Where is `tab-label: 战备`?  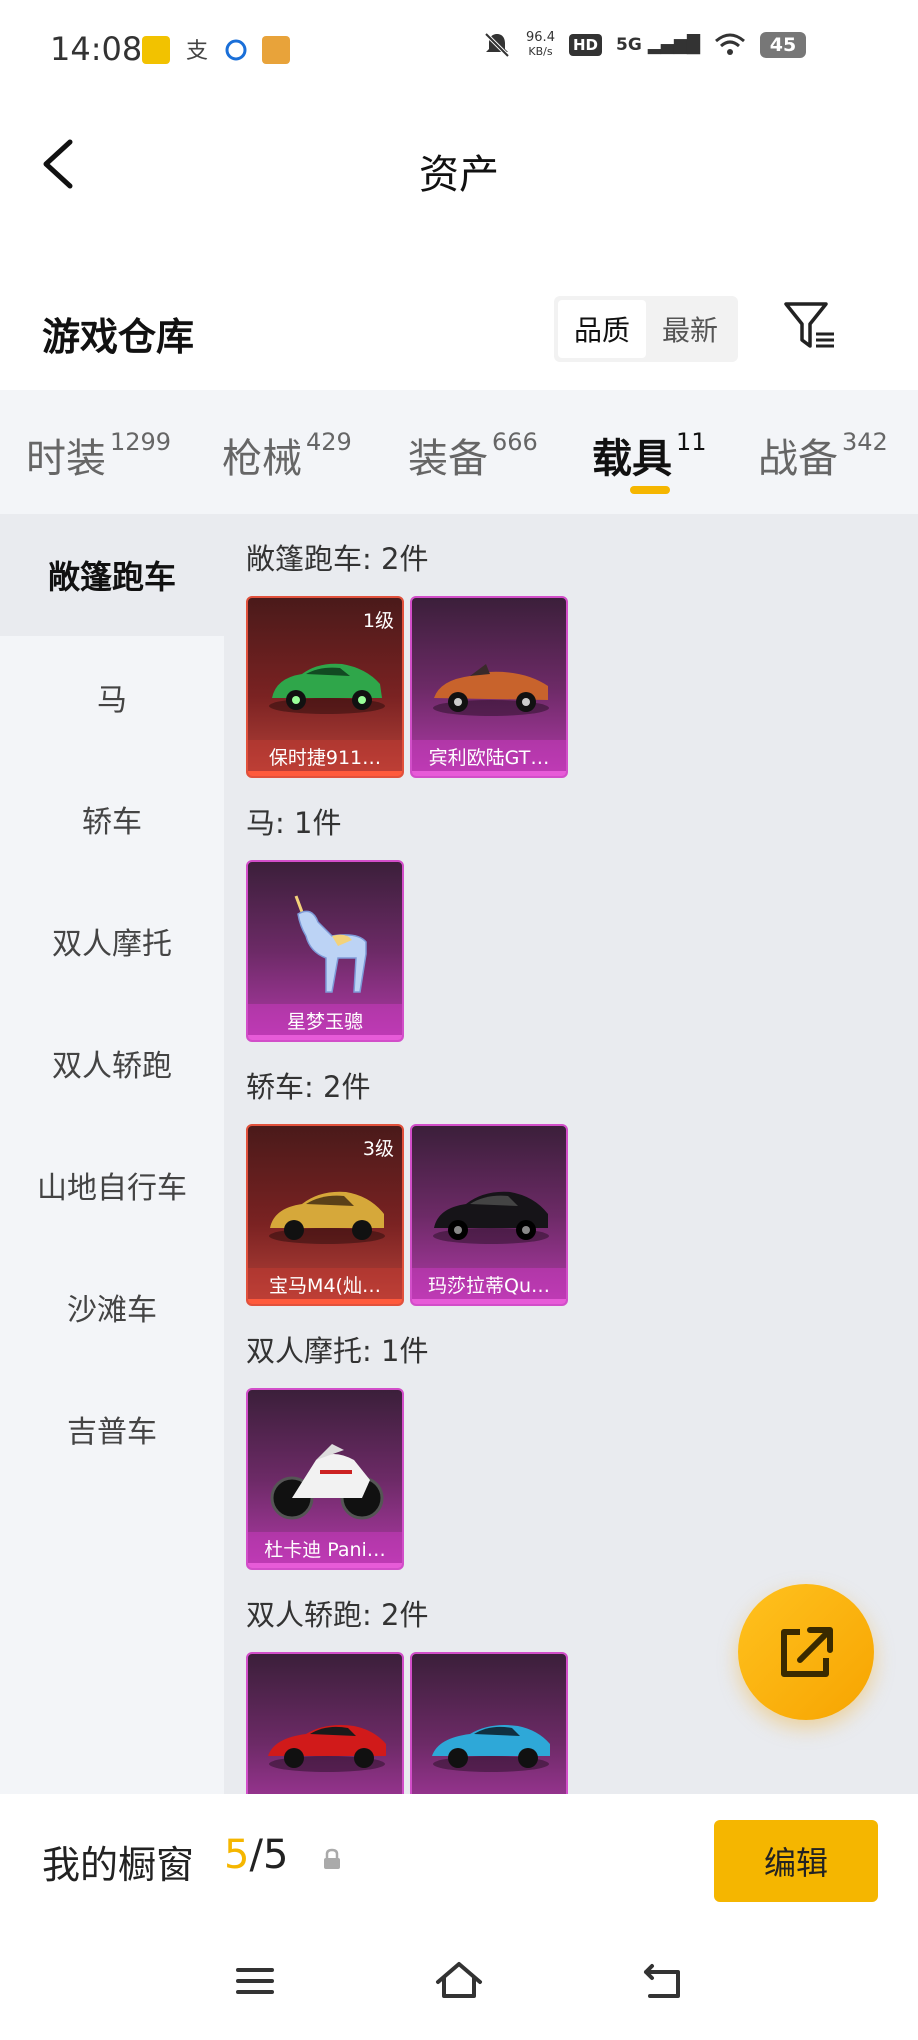 tab-label: 战备 is located at coordinates (798, 459).